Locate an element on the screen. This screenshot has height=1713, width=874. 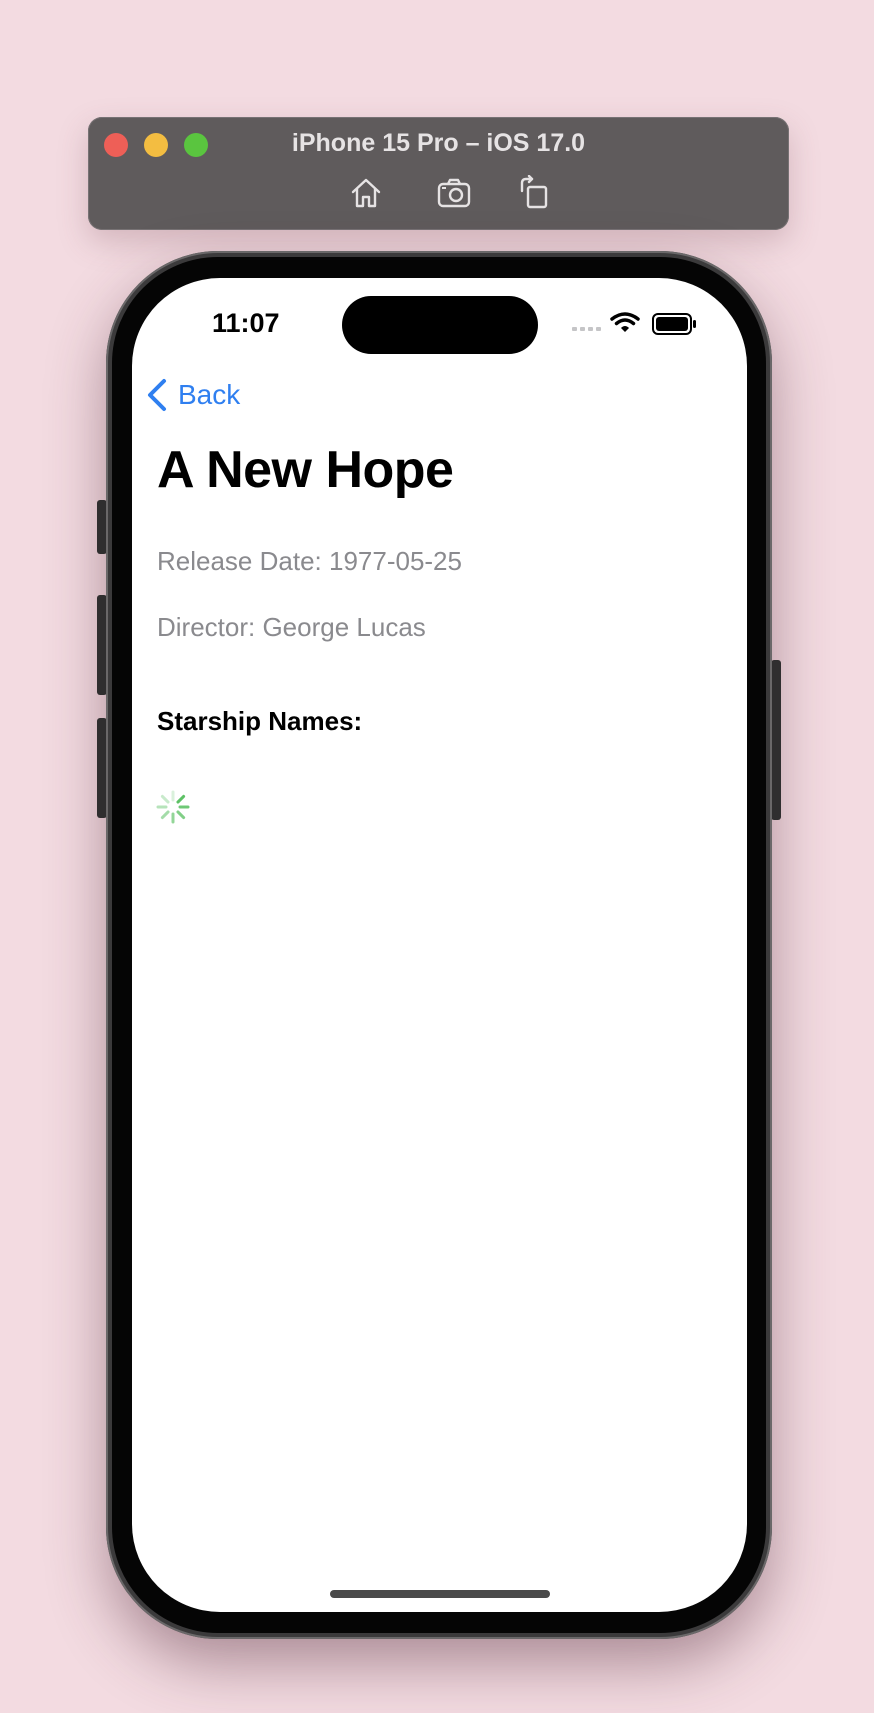
simulator-title: iPhone 15 Pro – iOS 17.0 is located at coordinates (438, 143).